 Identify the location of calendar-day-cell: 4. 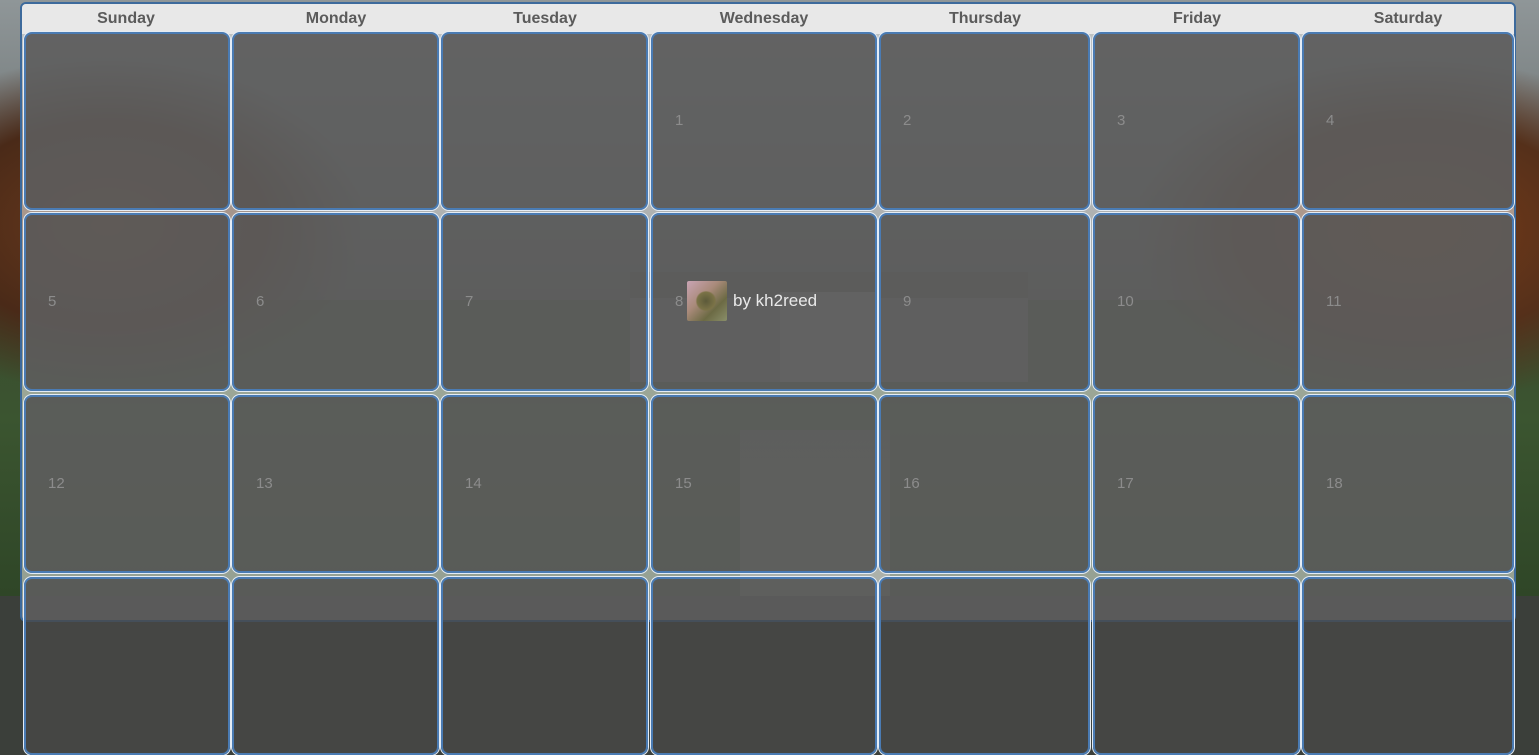
(1408, 121).